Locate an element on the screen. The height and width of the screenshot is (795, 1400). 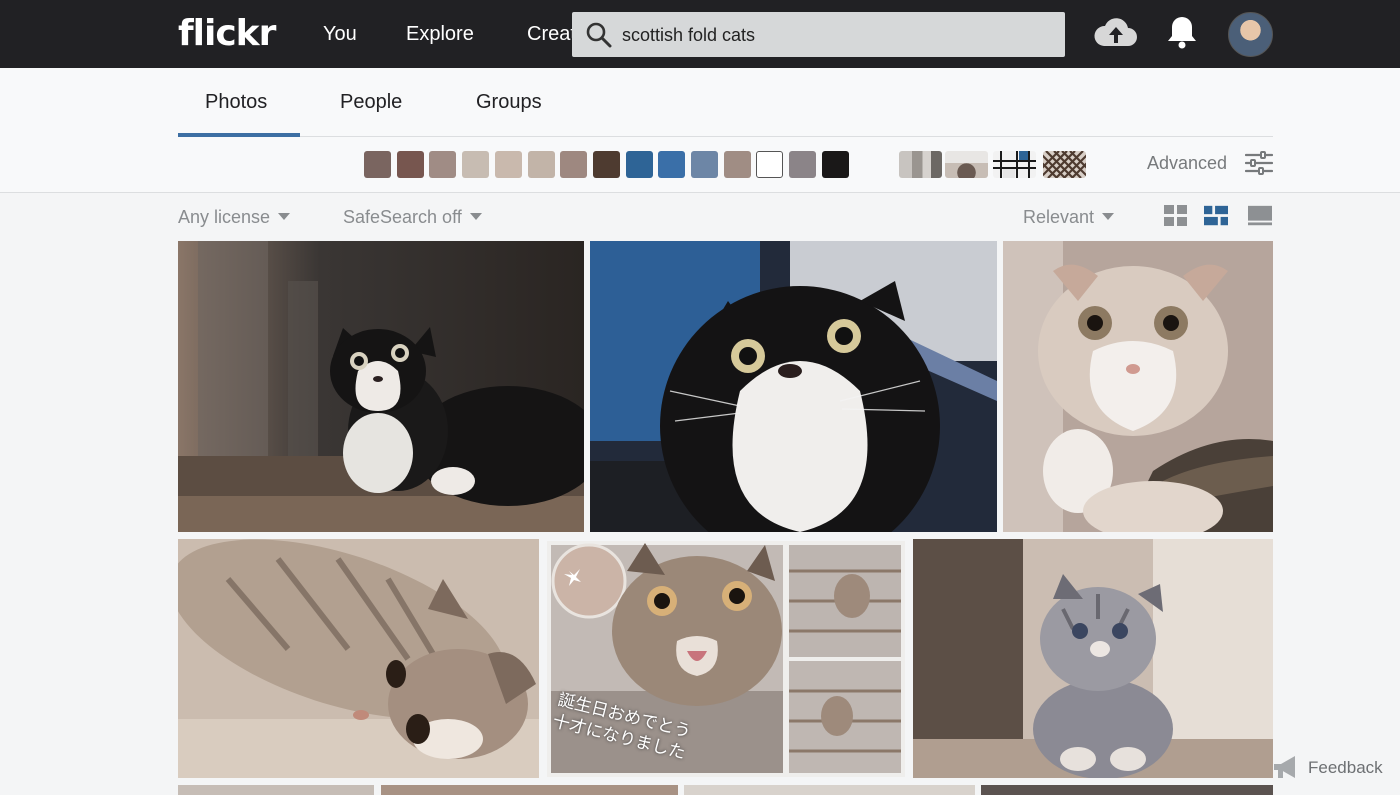
black-and-white-icon is located at coordinates (920, 164).